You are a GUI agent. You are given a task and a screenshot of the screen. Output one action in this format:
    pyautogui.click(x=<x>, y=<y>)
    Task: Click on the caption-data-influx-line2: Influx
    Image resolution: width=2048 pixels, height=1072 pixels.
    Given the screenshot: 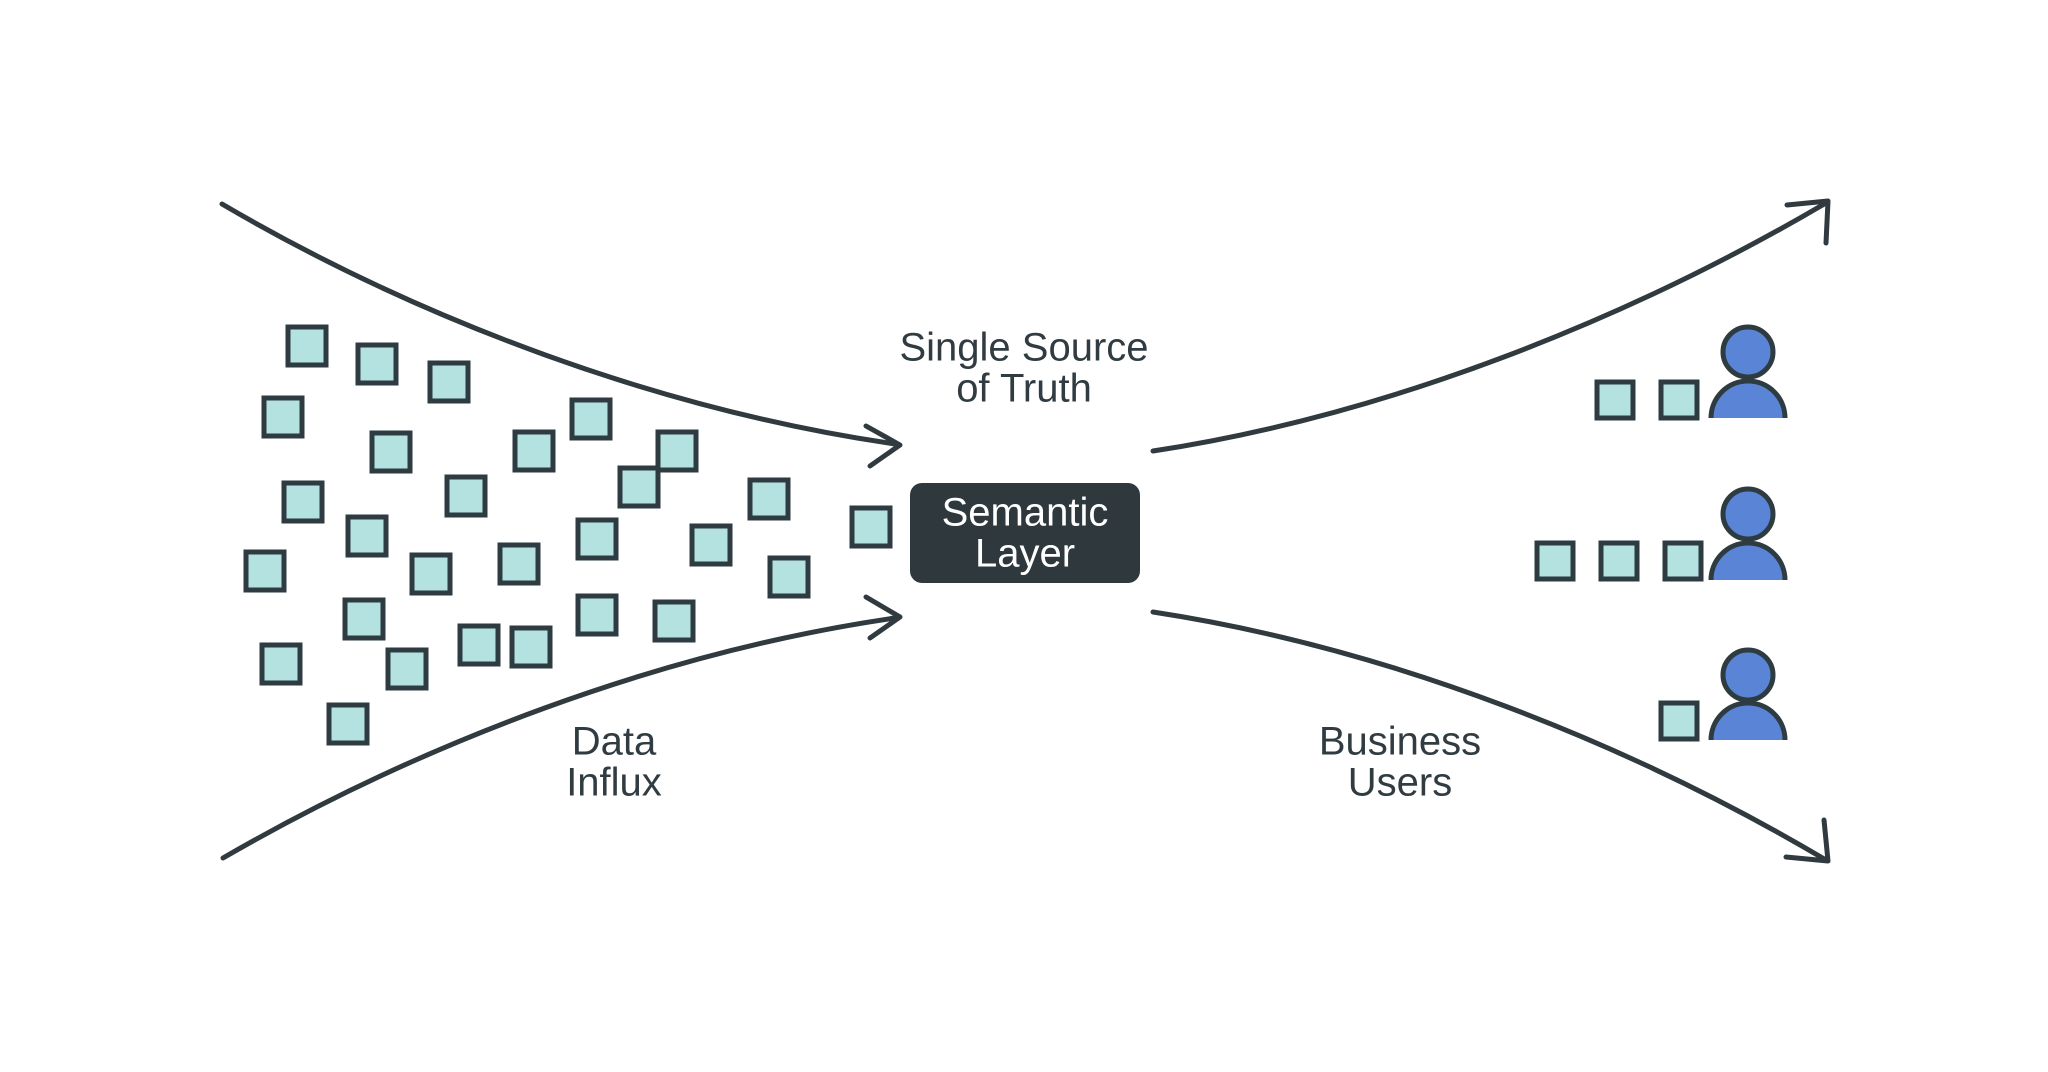 What is the action you would take?
    pyautogui.click(x=614, y=783)
    